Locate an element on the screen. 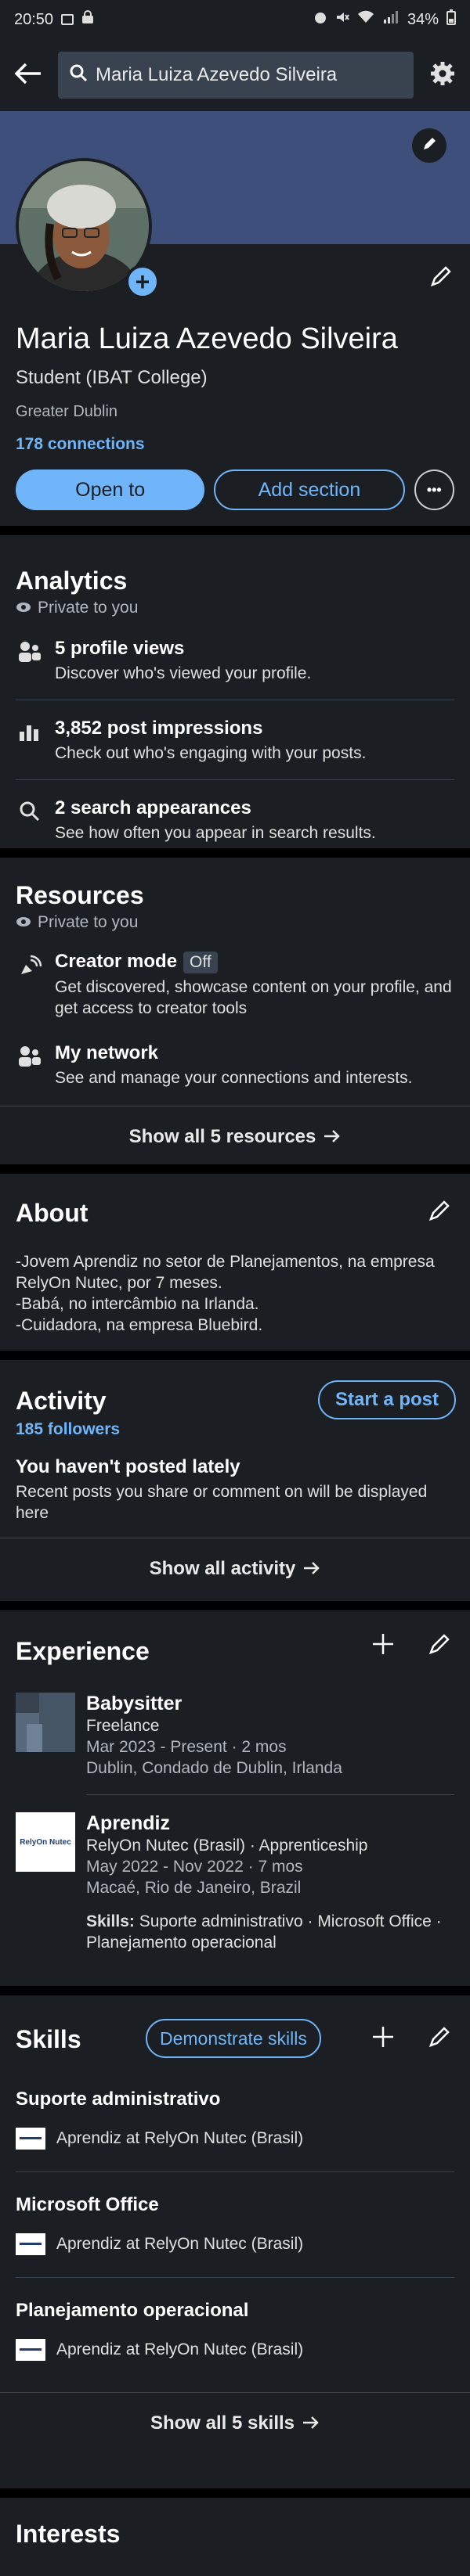 The height and width of the screenshot is (2576, 470). analytics-title: Analytics is located at coordinates (72, 581).